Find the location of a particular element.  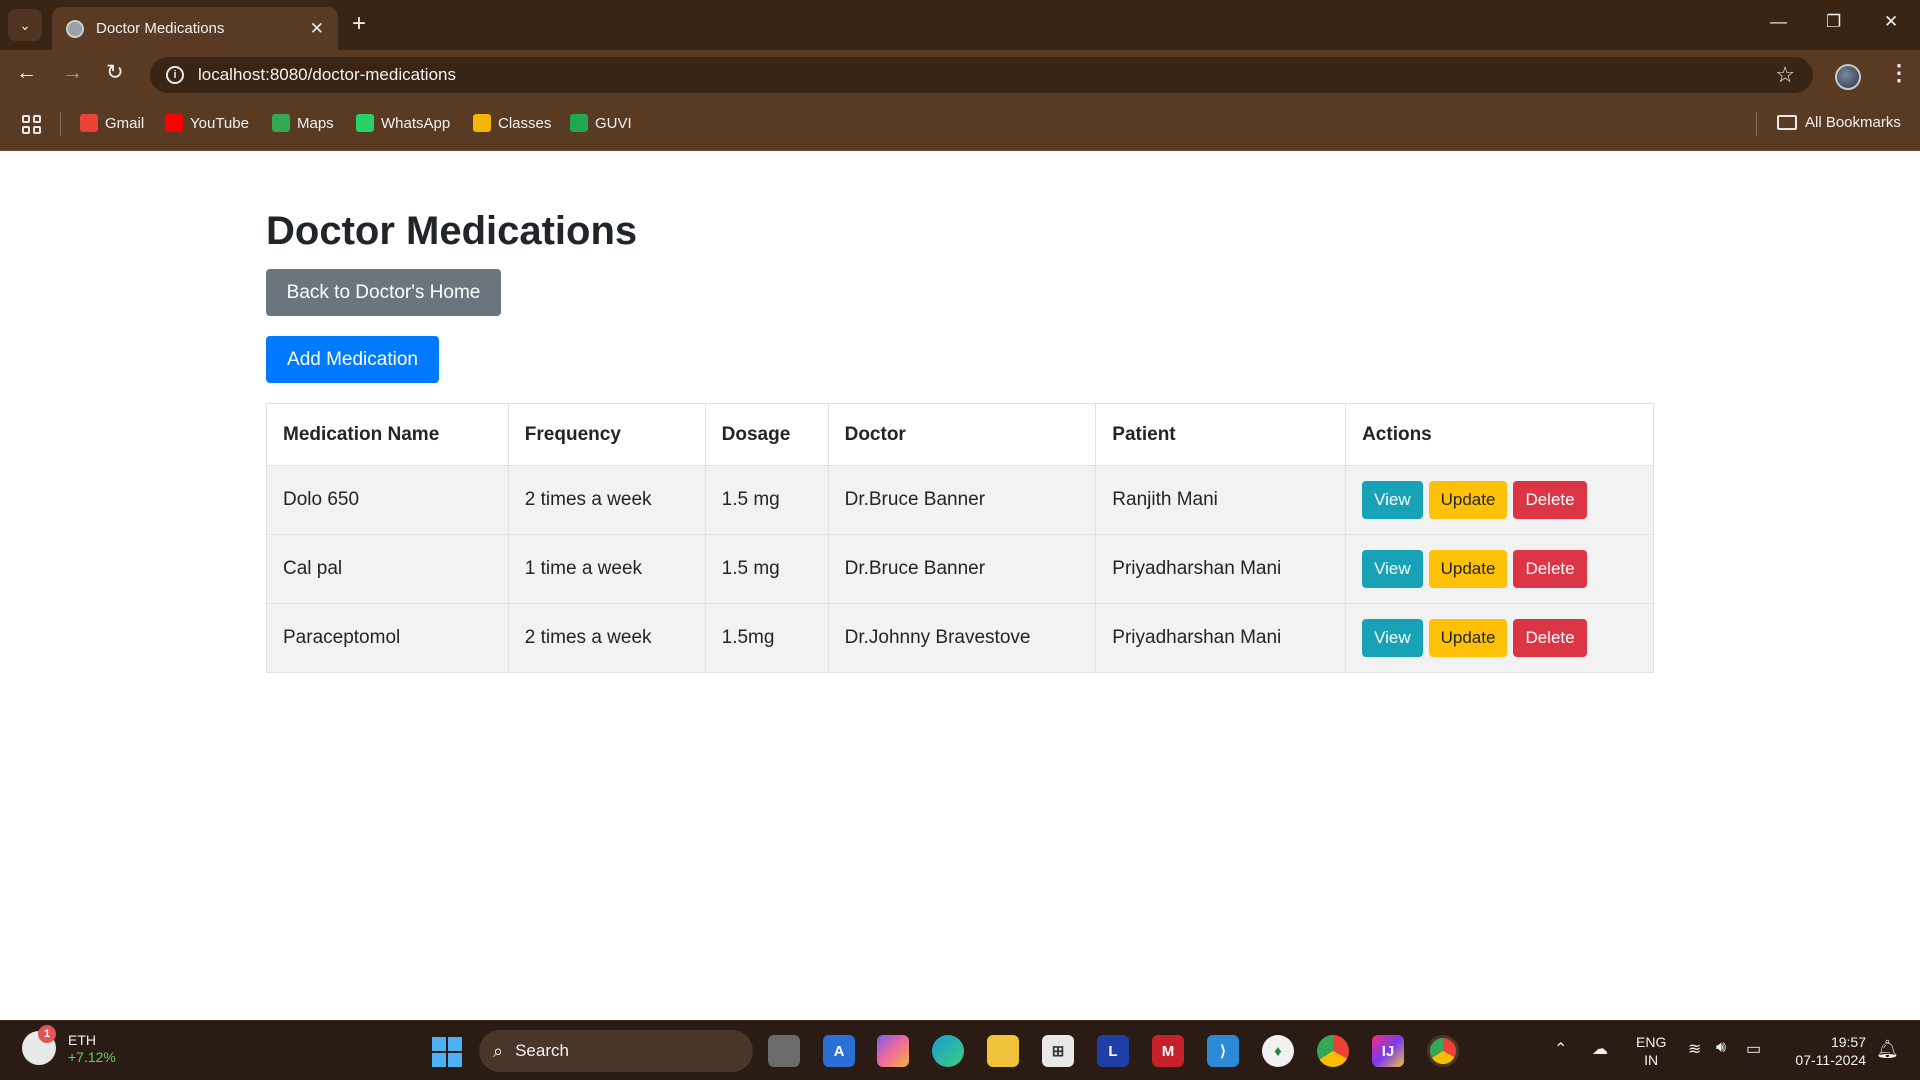

bookmark-label: GUVI is located at coordinates (613, 123).